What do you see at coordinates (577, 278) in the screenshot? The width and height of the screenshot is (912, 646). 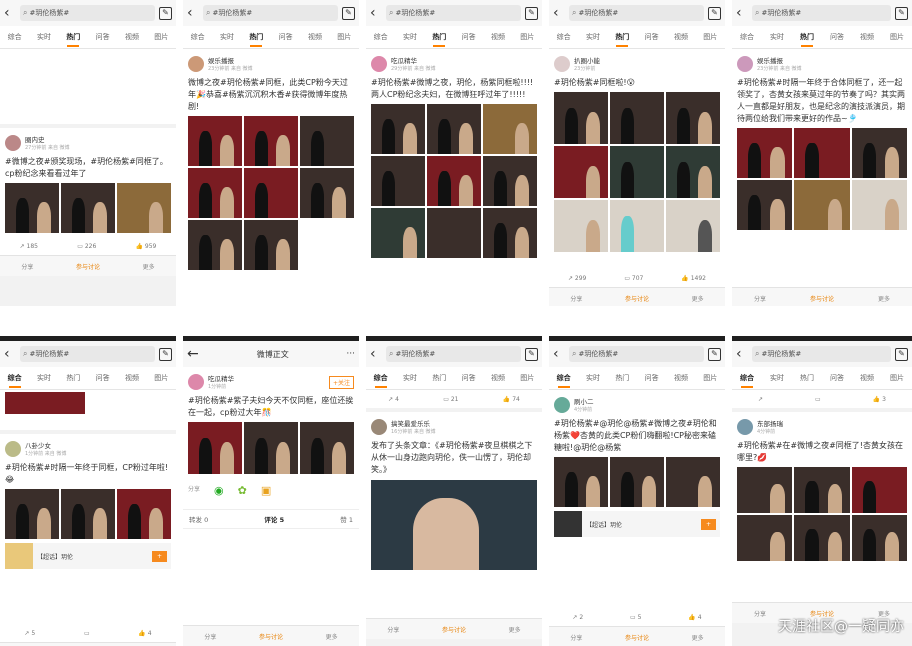 I see `repost-count: ↗ 299` at bounding box center [577, 278].